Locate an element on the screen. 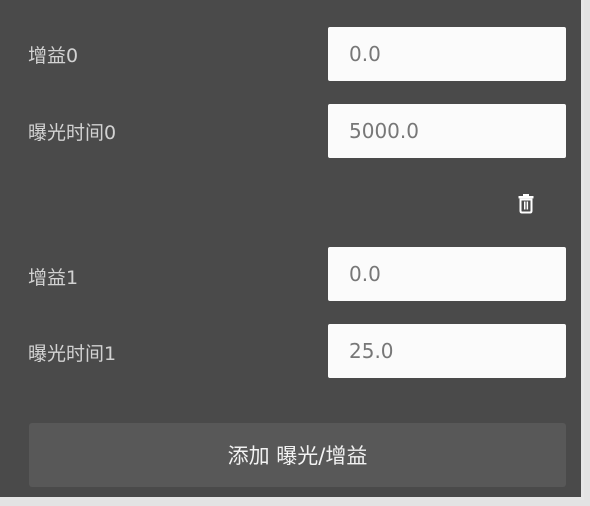  gain-label-0: 增益0 is located at coordinates (53, 56).